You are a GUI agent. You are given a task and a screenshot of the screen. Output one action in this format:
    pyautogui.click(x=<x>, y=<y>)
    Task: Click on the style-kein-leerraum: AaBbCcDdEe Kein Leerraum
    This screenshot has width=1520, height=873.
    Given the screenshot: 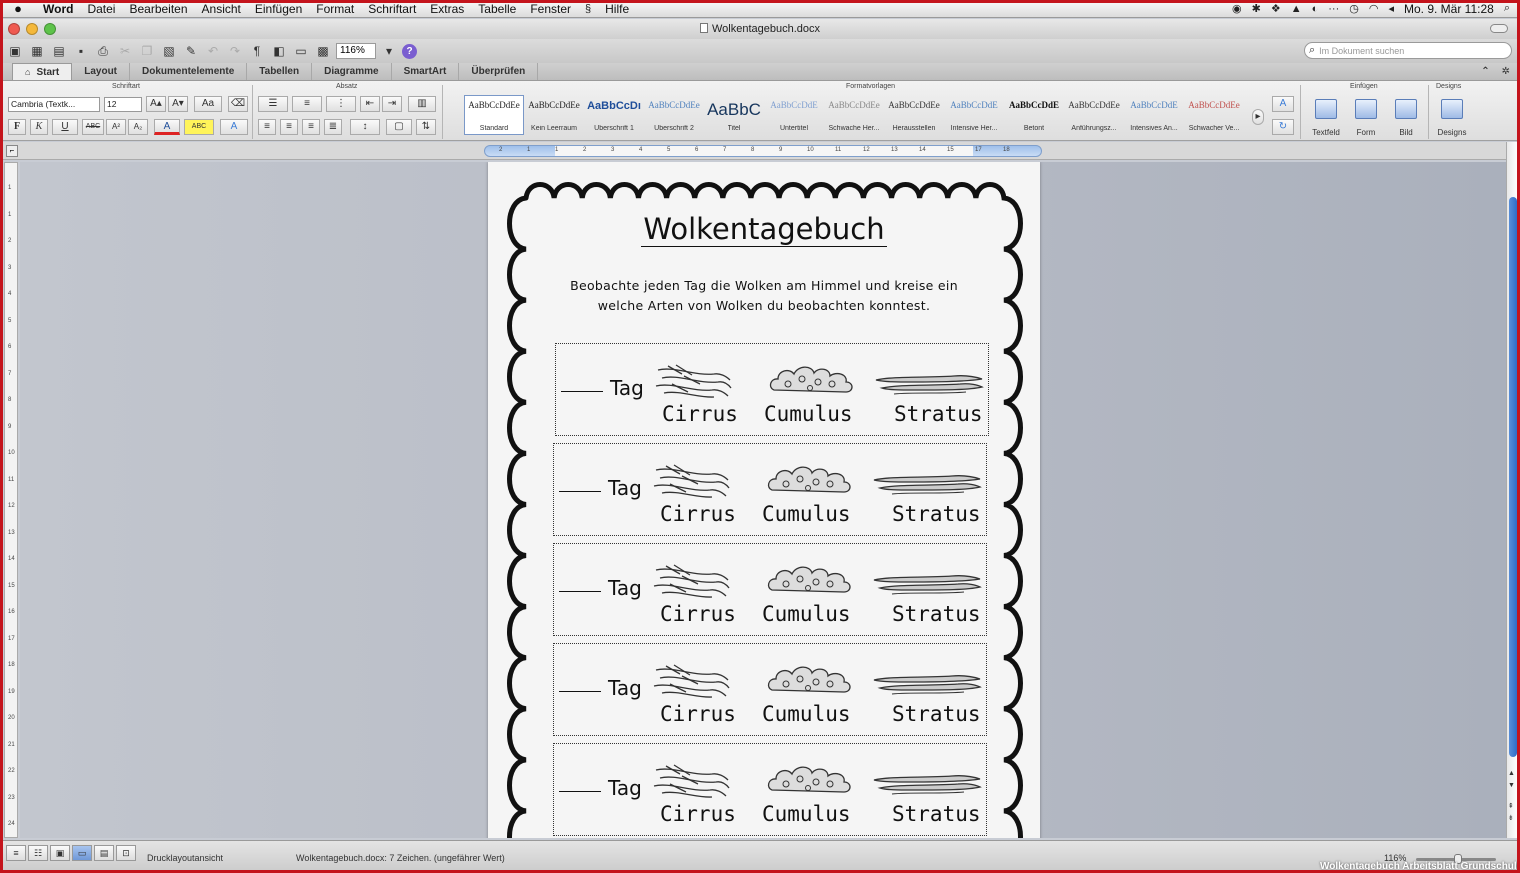 What is the action you would take?
    pyautogui.click(x=554, y=115)
    